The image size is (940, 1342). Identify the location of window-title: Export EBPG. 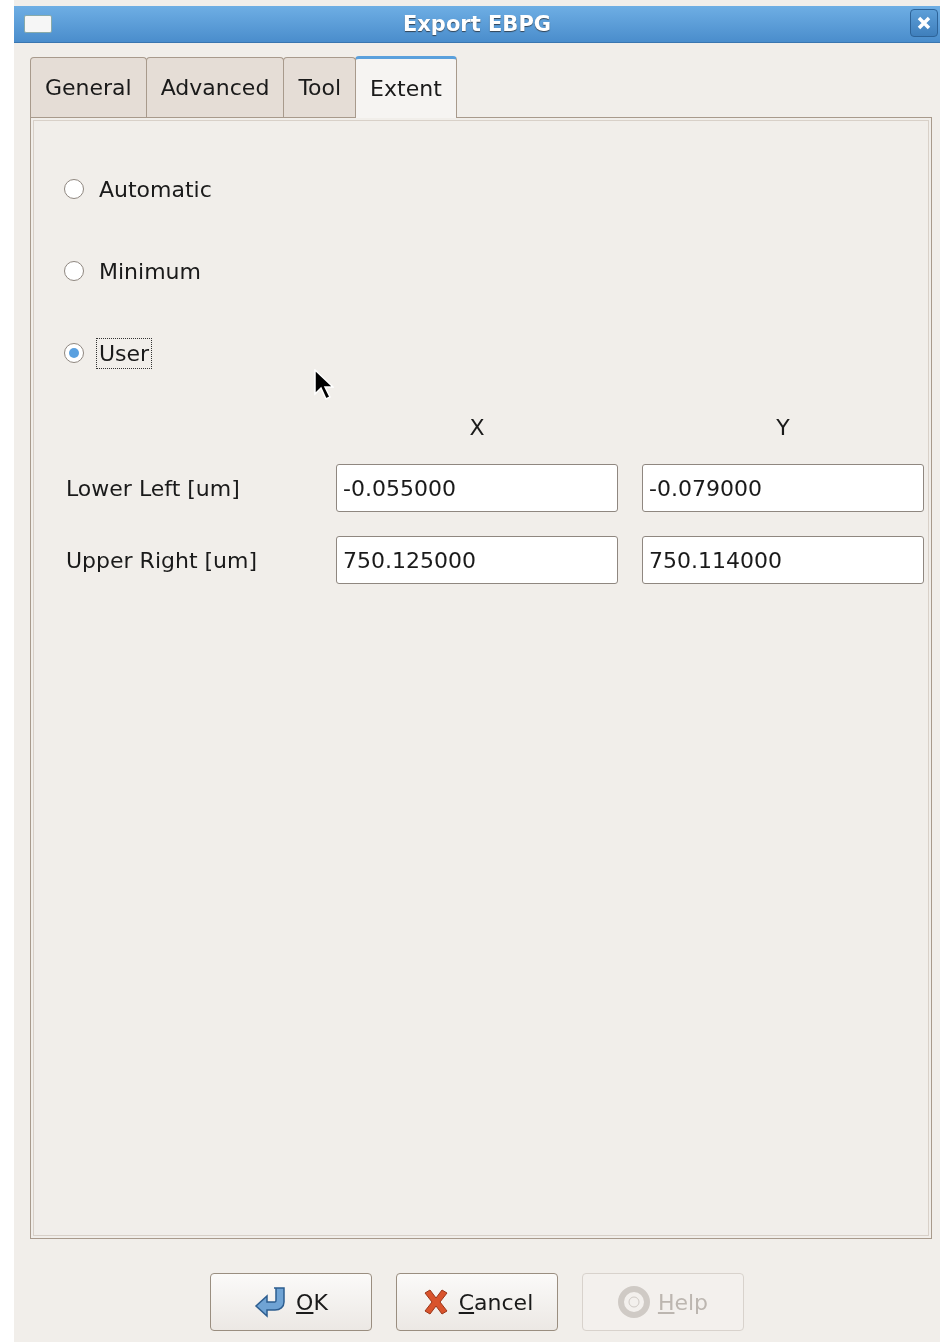
(476, 24).